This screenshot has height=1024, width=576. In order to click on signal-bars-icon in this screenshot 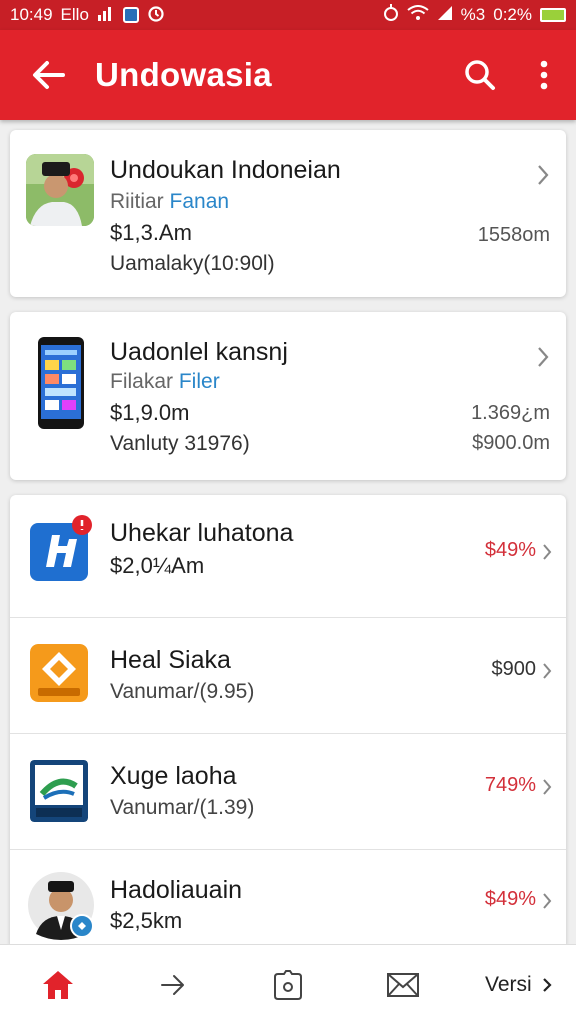, I will do `click(106, 15)`.